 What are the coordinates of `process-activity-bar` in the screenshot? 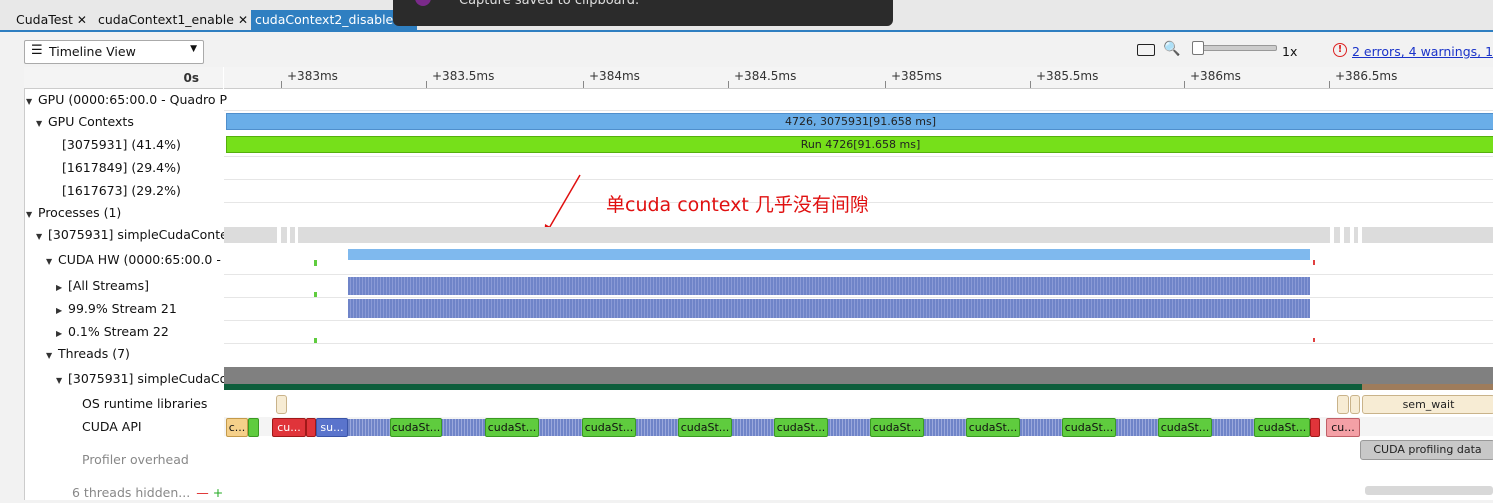 It's located at (858, 235).